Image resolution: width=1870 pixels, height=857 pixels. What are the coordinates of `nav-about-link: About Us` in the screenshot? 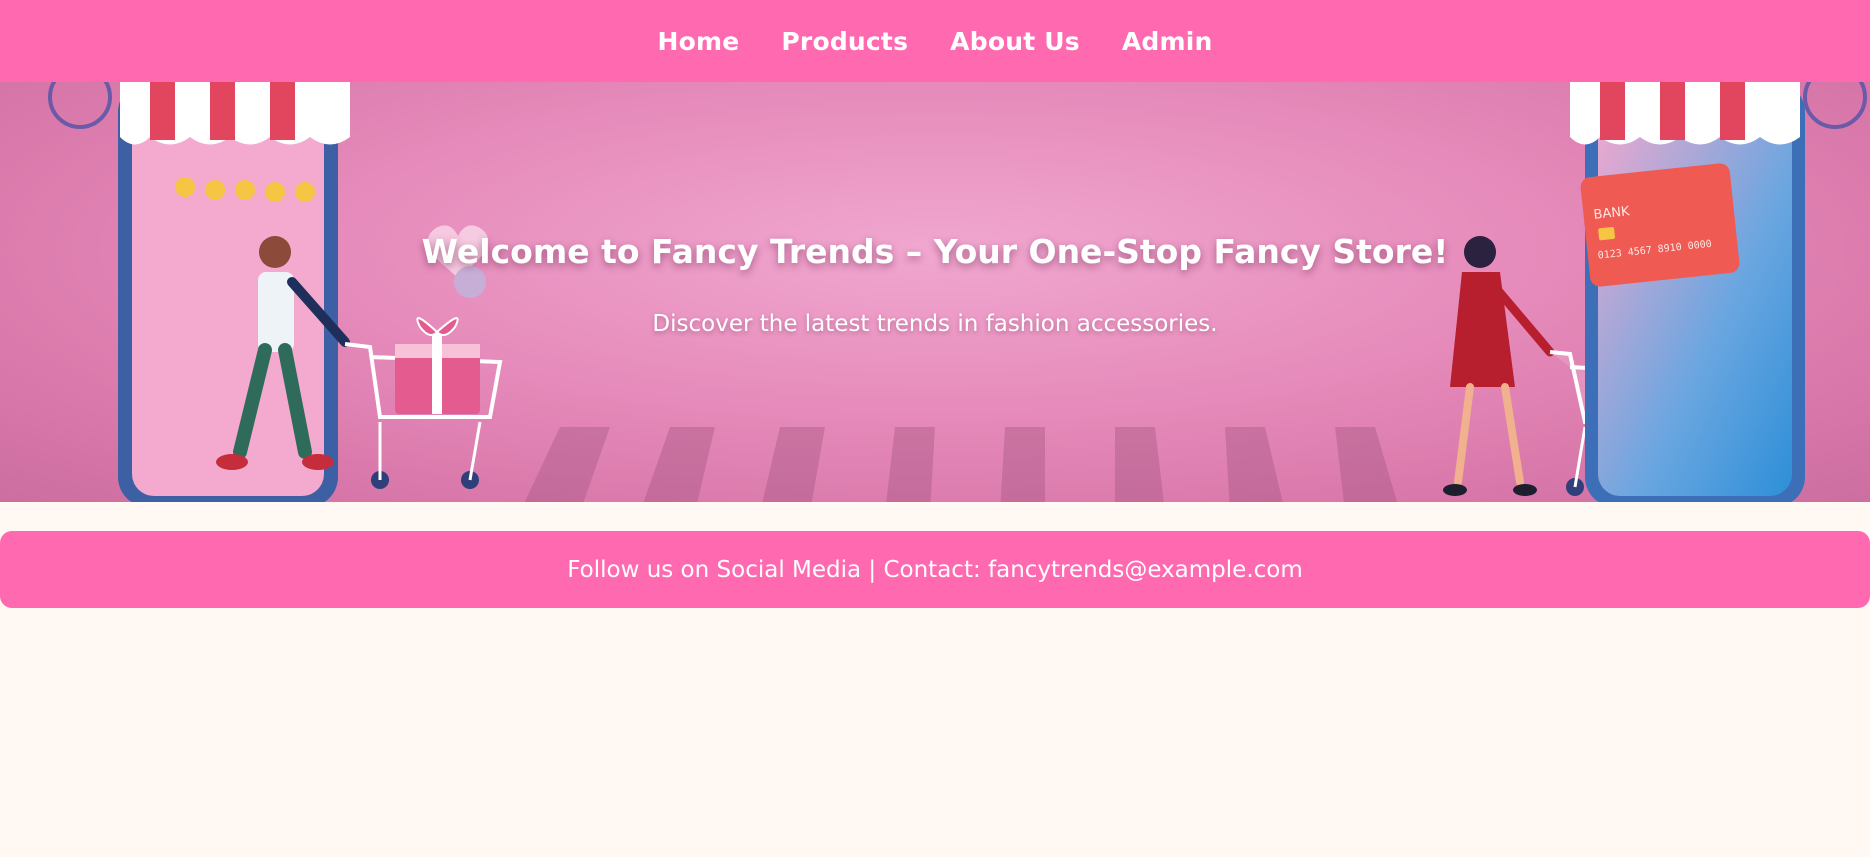 It's located at (1015, 41).